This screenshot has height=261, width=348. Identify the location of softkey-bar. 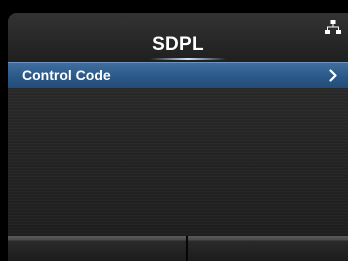
(178, 248).